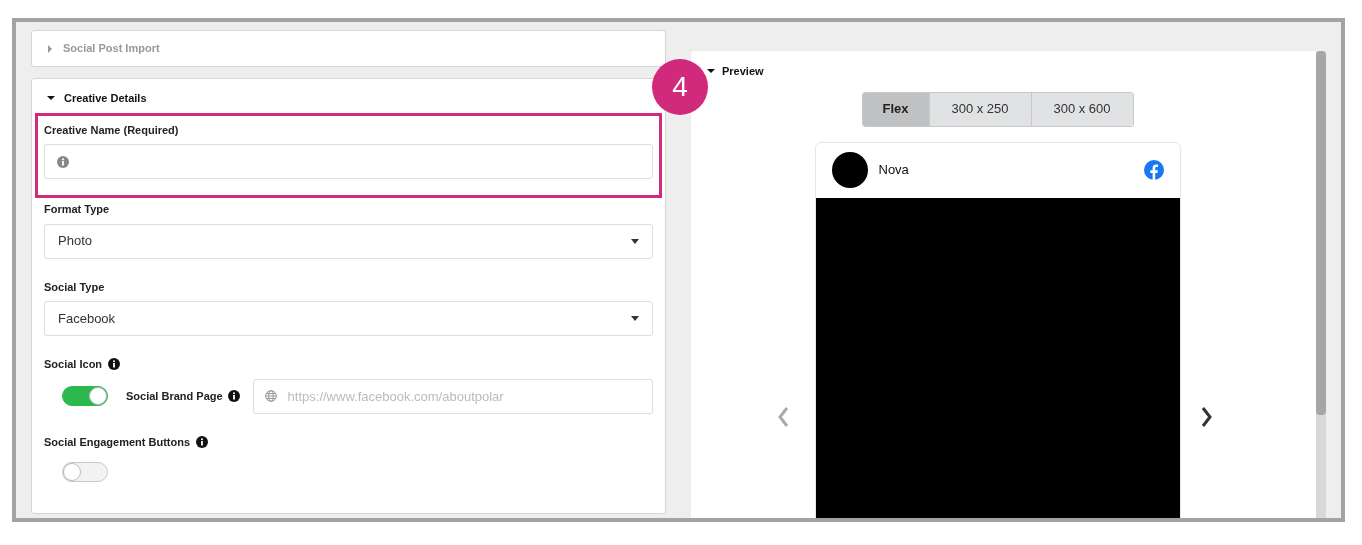  What do you see at coordinates (348, 161) in the screenshot?
I see `text-field` at bounding box center [348, 161].